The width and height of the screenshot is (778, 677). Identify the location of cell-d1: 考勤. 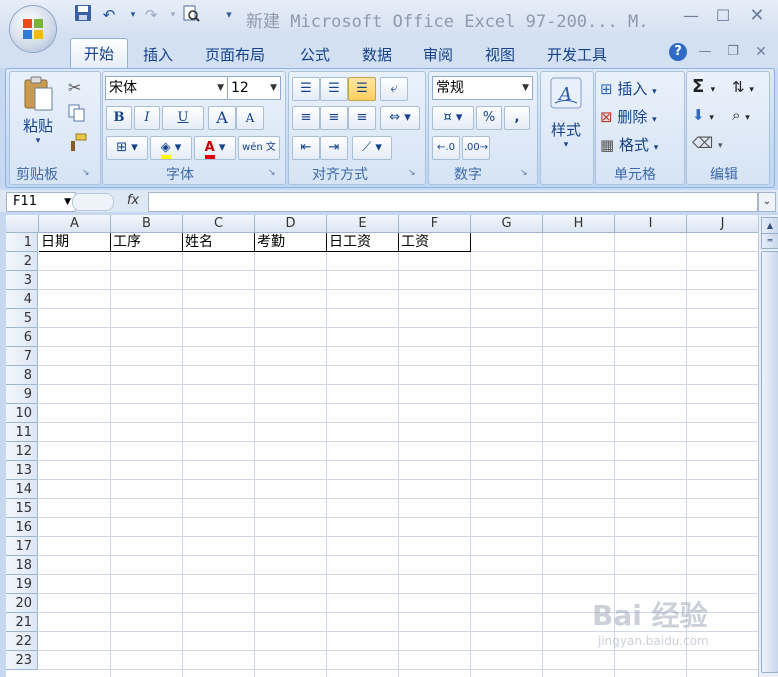
(291, 242).